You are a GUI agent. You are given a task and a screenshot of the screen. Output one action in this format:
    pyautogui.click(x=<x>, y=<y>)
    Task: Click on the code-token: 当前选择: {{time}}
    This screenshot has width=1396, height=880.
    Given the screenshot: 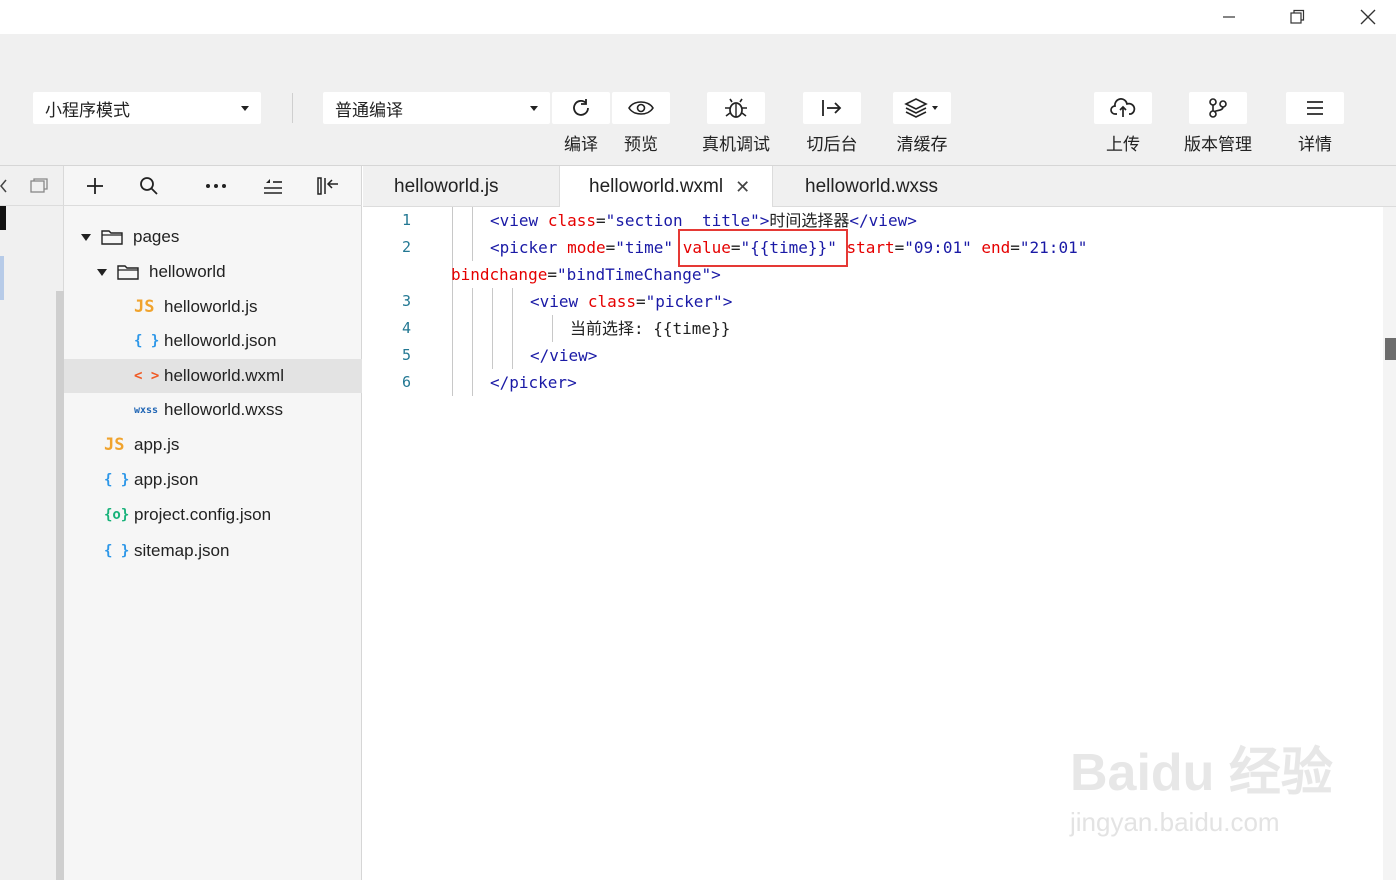 What is the action you would take?
    pyautogui.click(x=650, y=328)
    